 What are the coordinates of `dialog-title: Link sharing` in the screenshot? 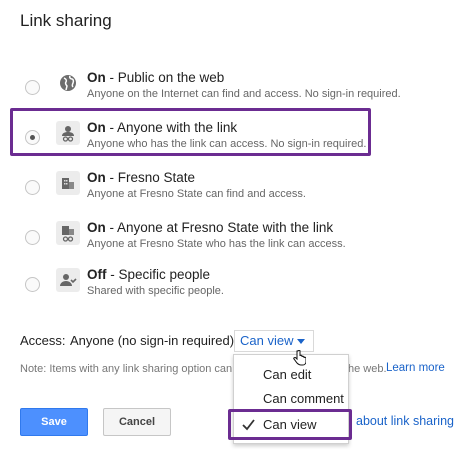 It's located at (66, 20).